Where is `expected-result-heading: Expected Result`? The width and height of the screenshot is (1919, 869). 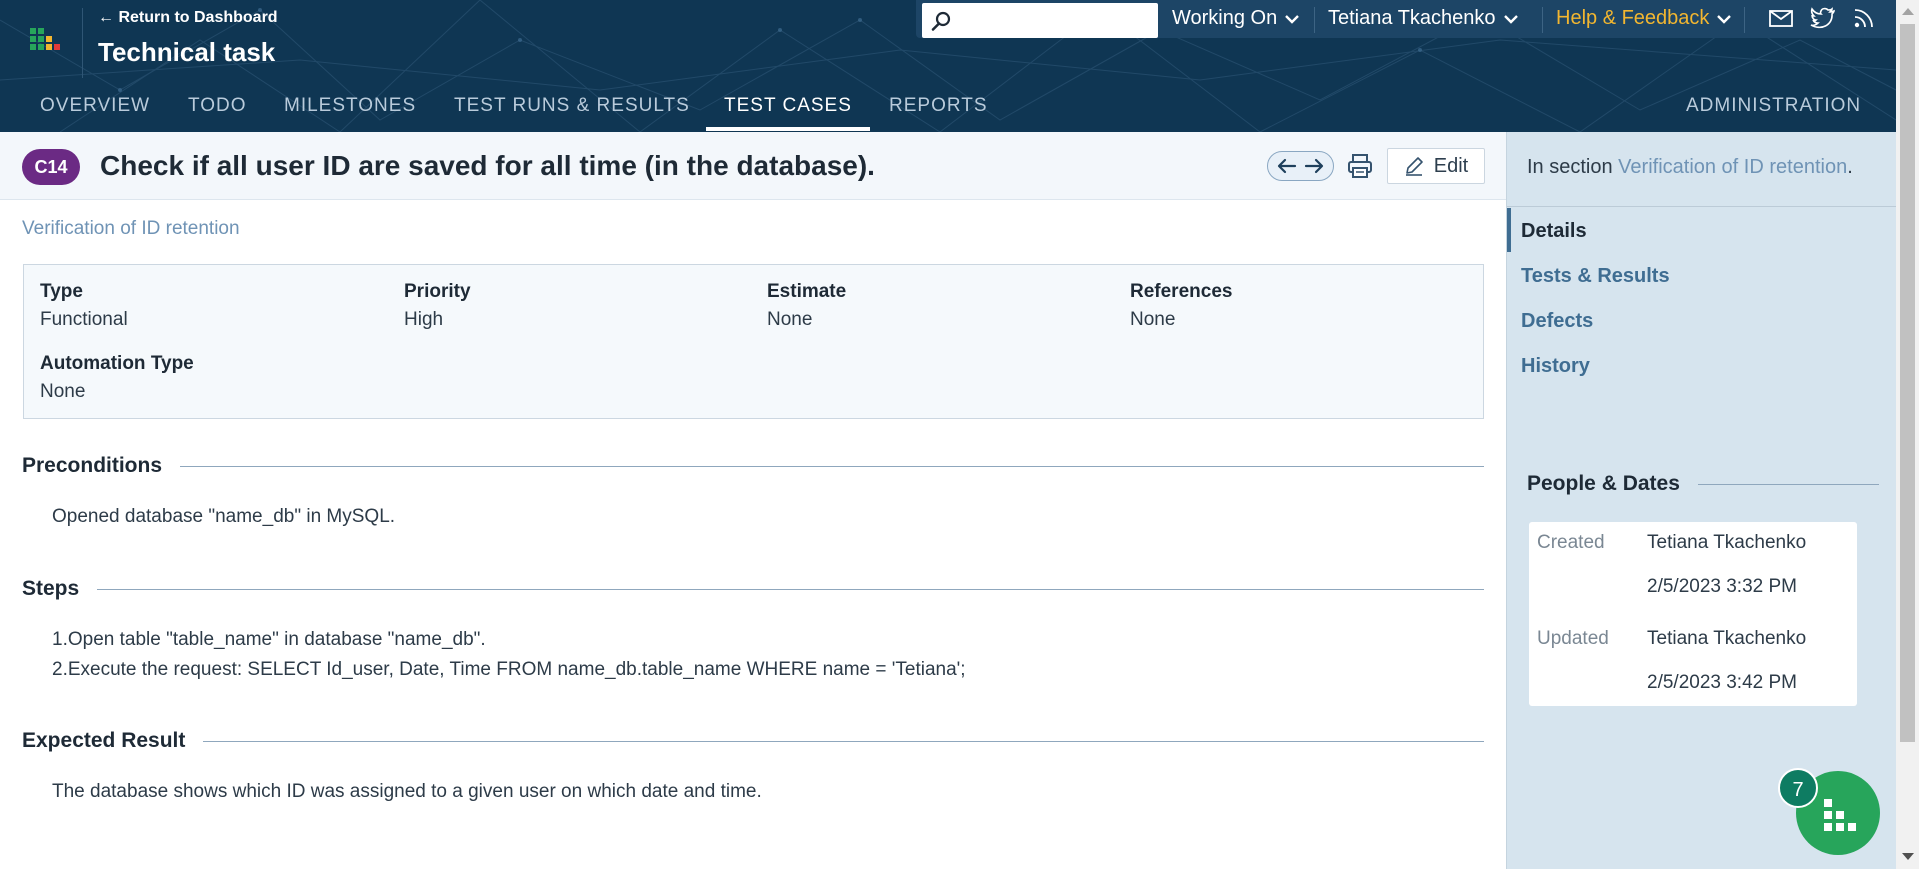 expected-result-heading: Expected Result is located at coordinates (753, 741).